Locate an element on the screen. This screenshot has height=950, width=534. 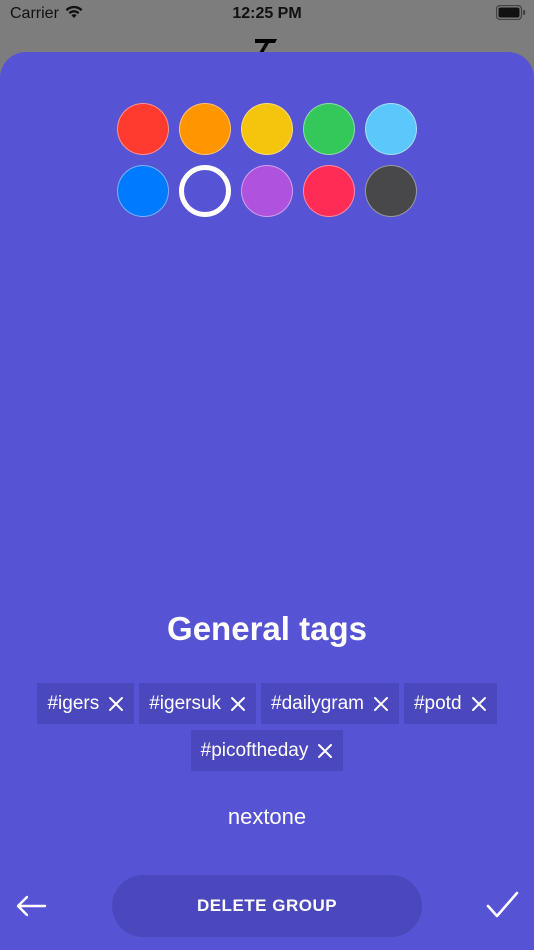
tag-chip: #dailygram is located at coordinates (330, 703).